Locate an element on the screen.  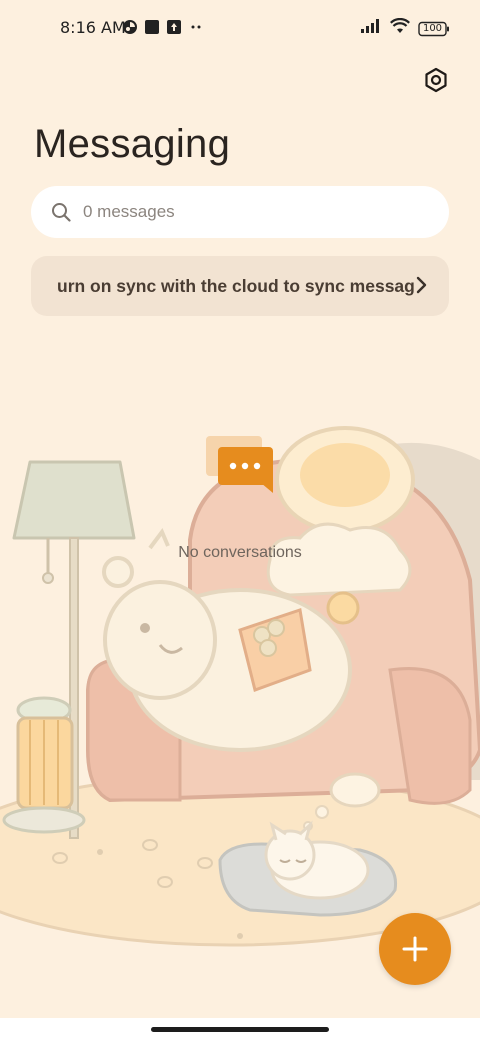
empty-state-text: No conversations is located at coordinates (240, 552).